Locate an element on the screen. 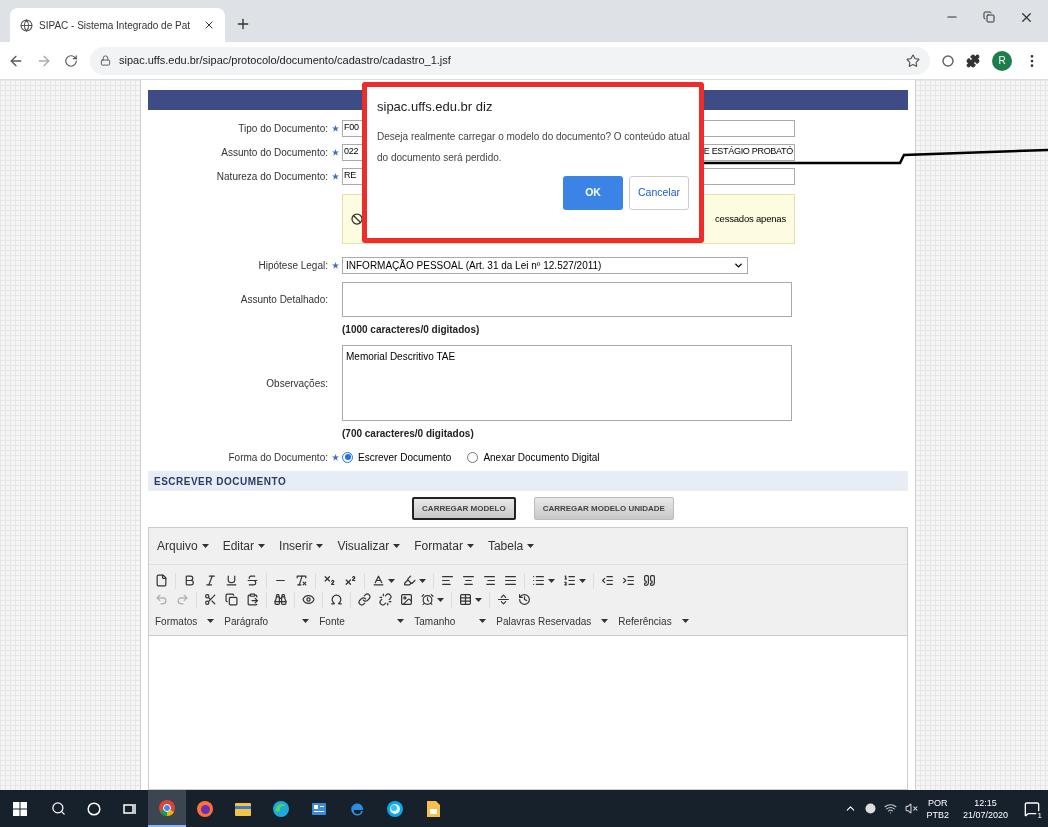 The image size is (1048, 827). text-area: Memorial Descritivo TAE is located at coordinates (567, 383).